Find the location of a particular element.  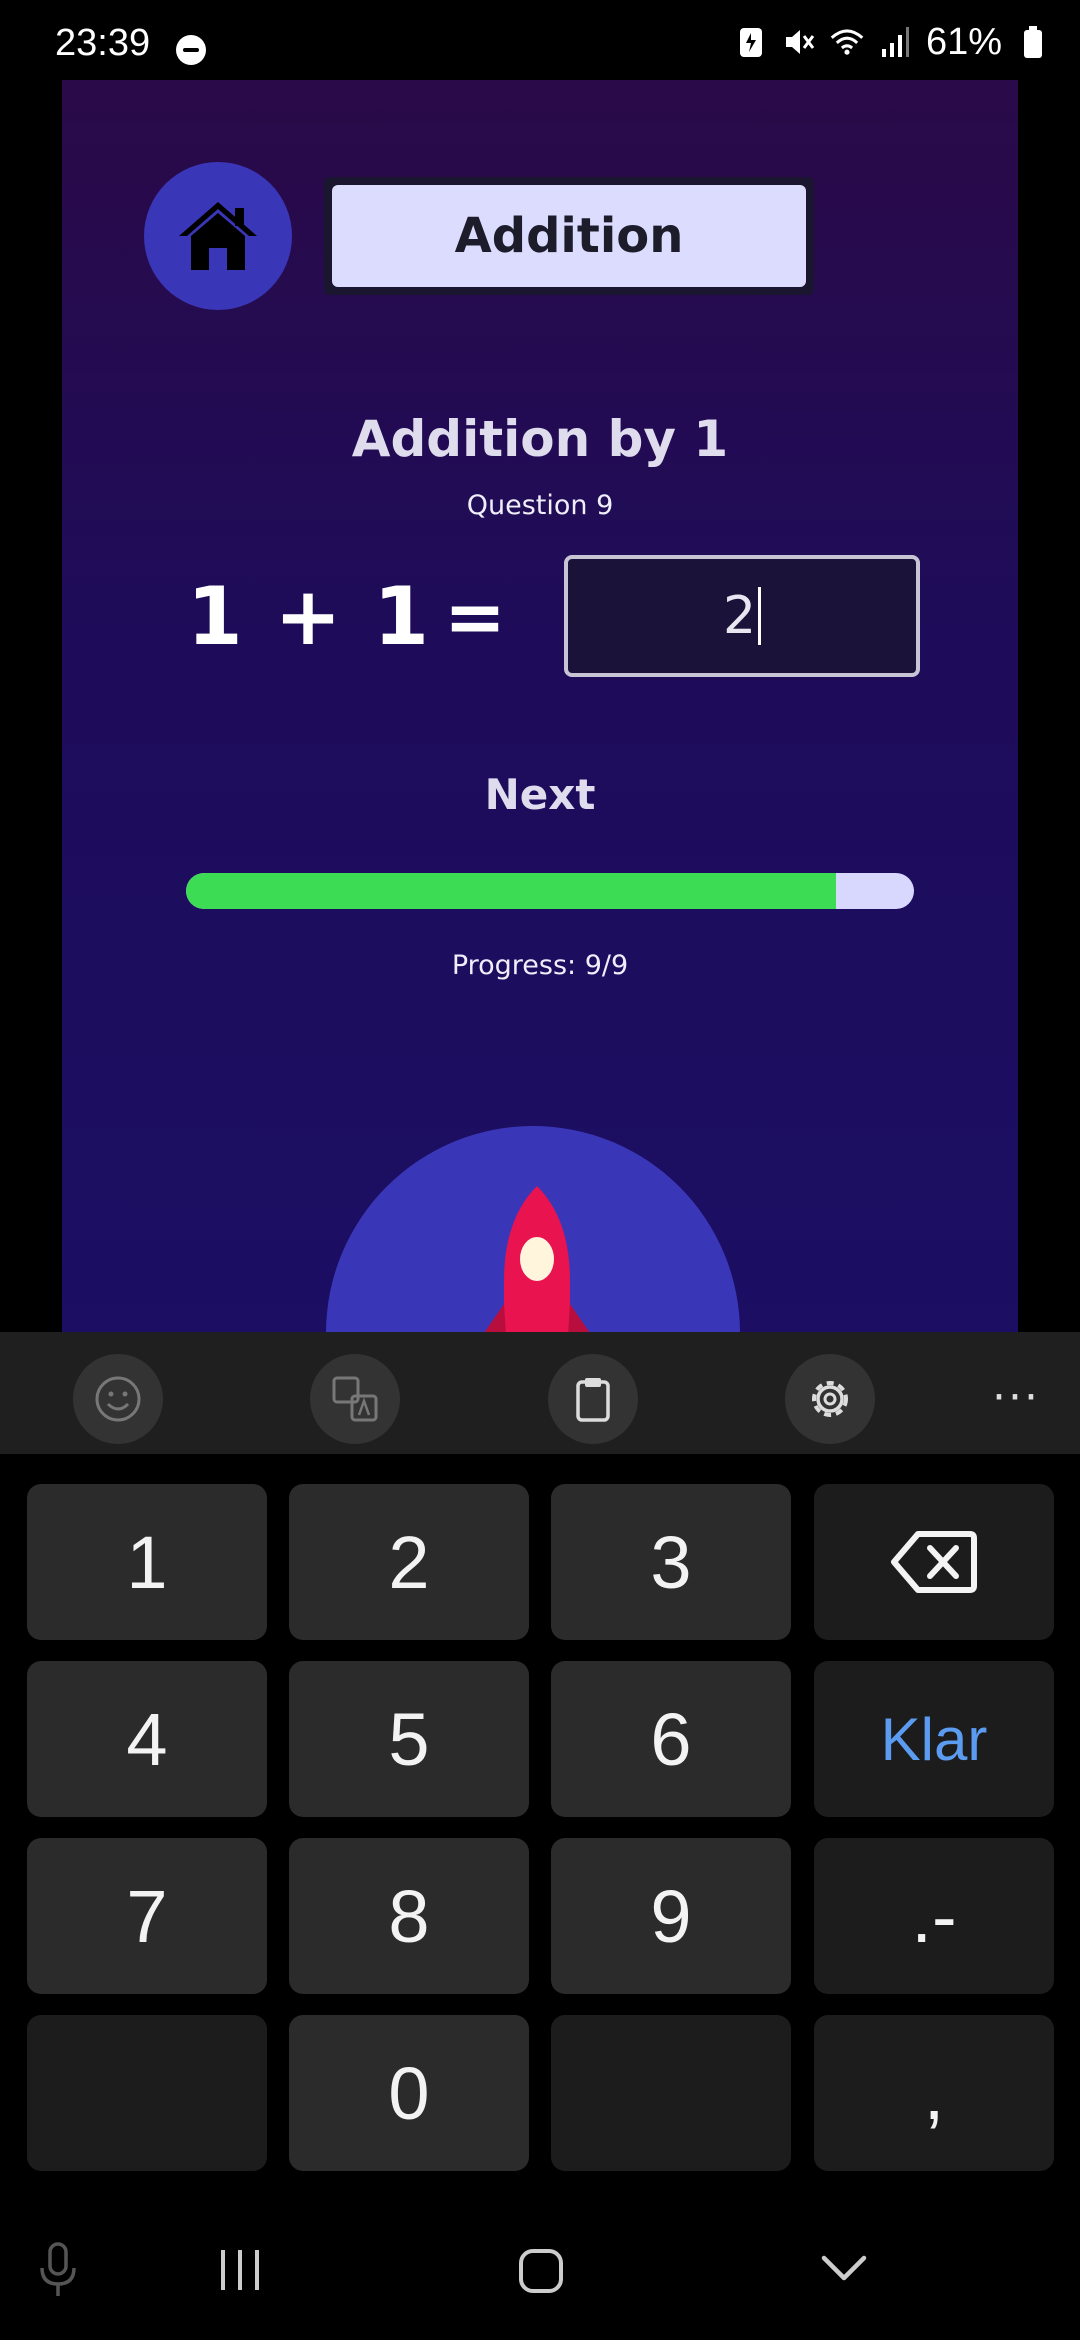

backspace-icon is located at coordinates (934, 1562).